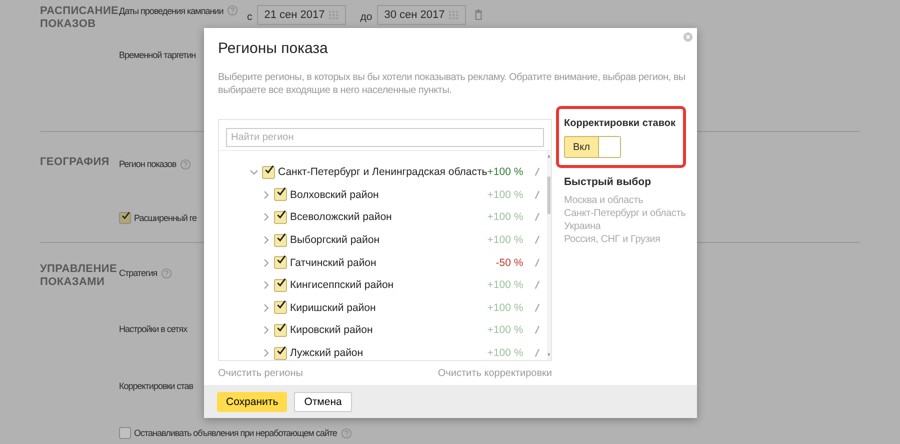 The image size is (900, 444). What do you see at coordinates (592, 147) in the screenshot?
I see `toggle-switch: Вкл` at bounding box center [592, 147].